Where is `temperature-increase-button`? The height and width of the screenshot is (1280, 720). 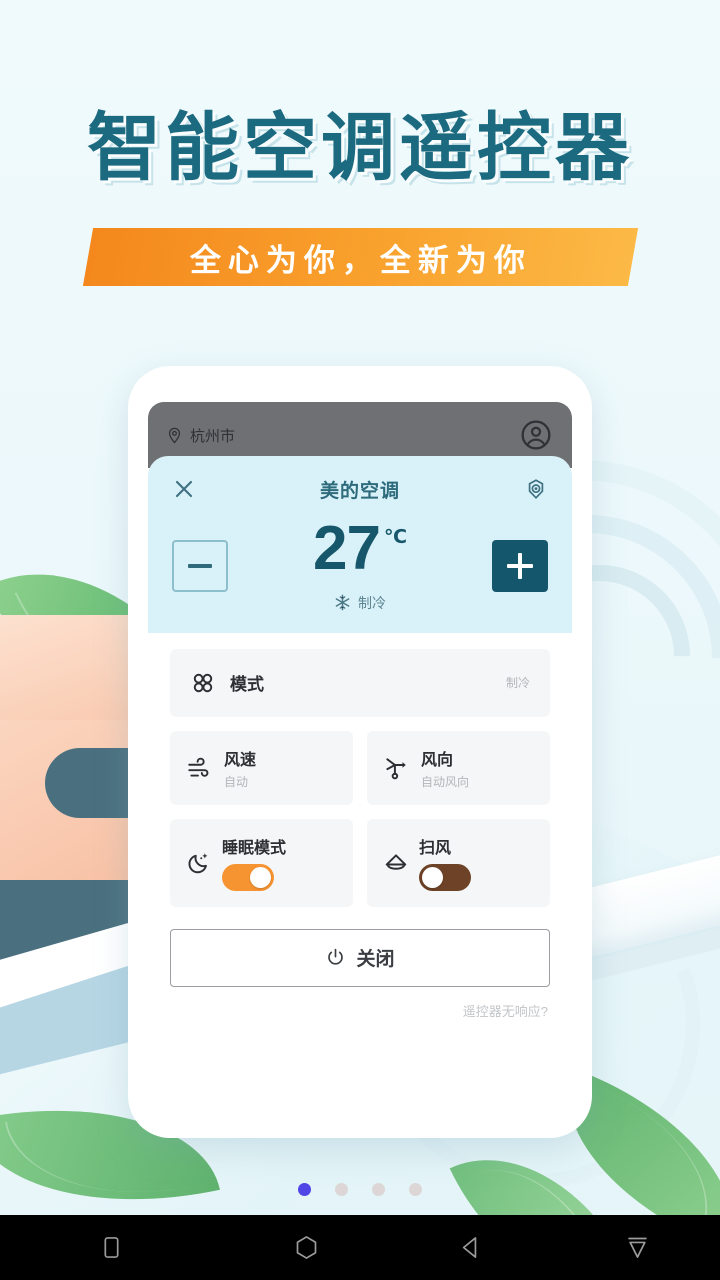 temperature-increase-button is located at coordinates (520, 566).